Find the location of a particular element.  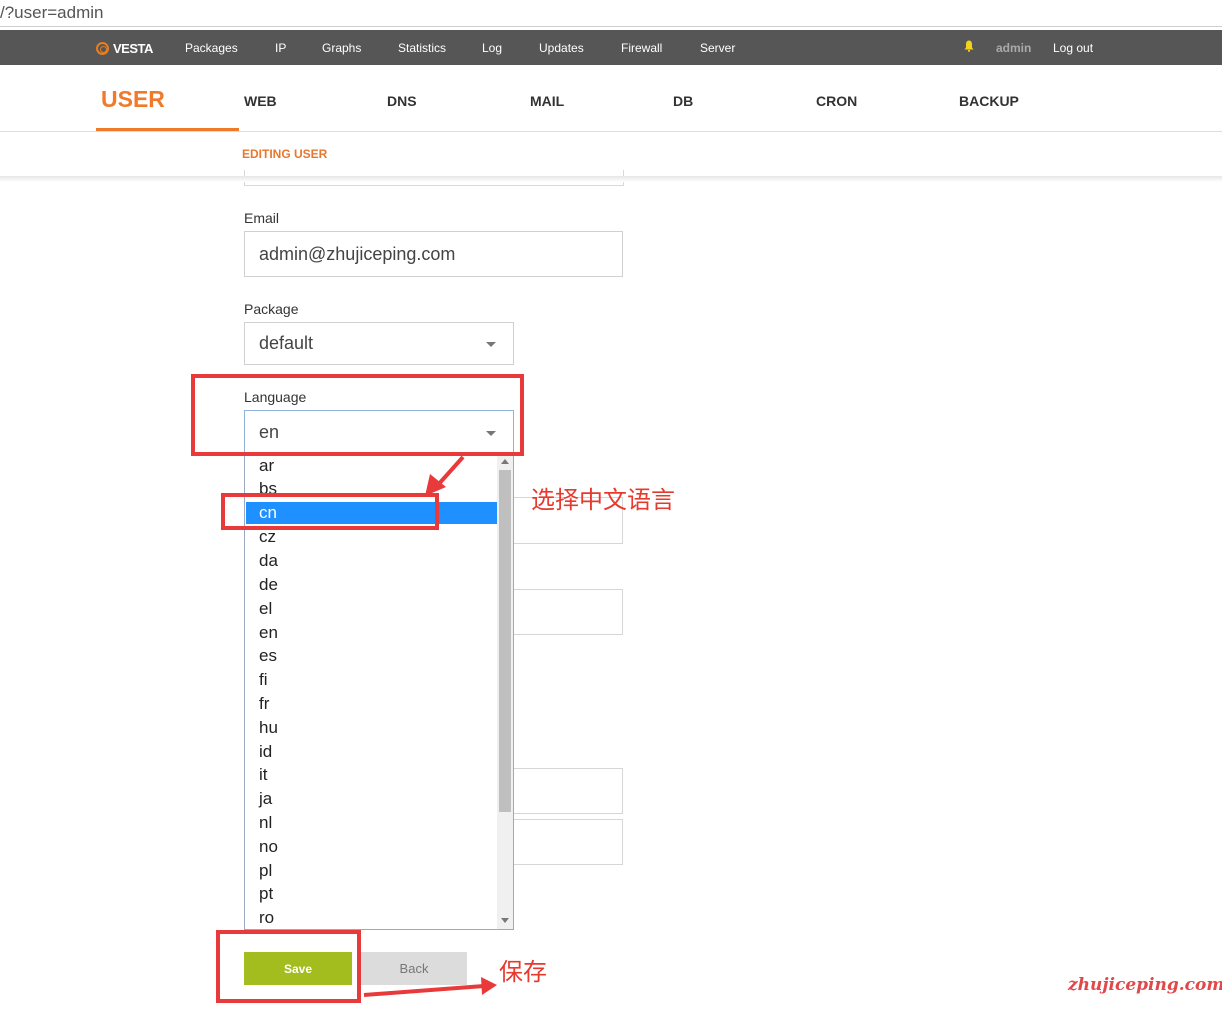

annotation-save: 保存 is located at coordinates (523, 972).